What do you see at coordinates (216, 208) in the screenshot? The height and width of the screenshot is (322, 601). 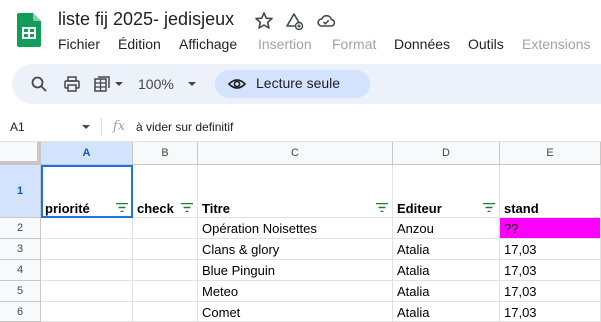 I see `header-label: Titre` at bounding box center [216, 208].